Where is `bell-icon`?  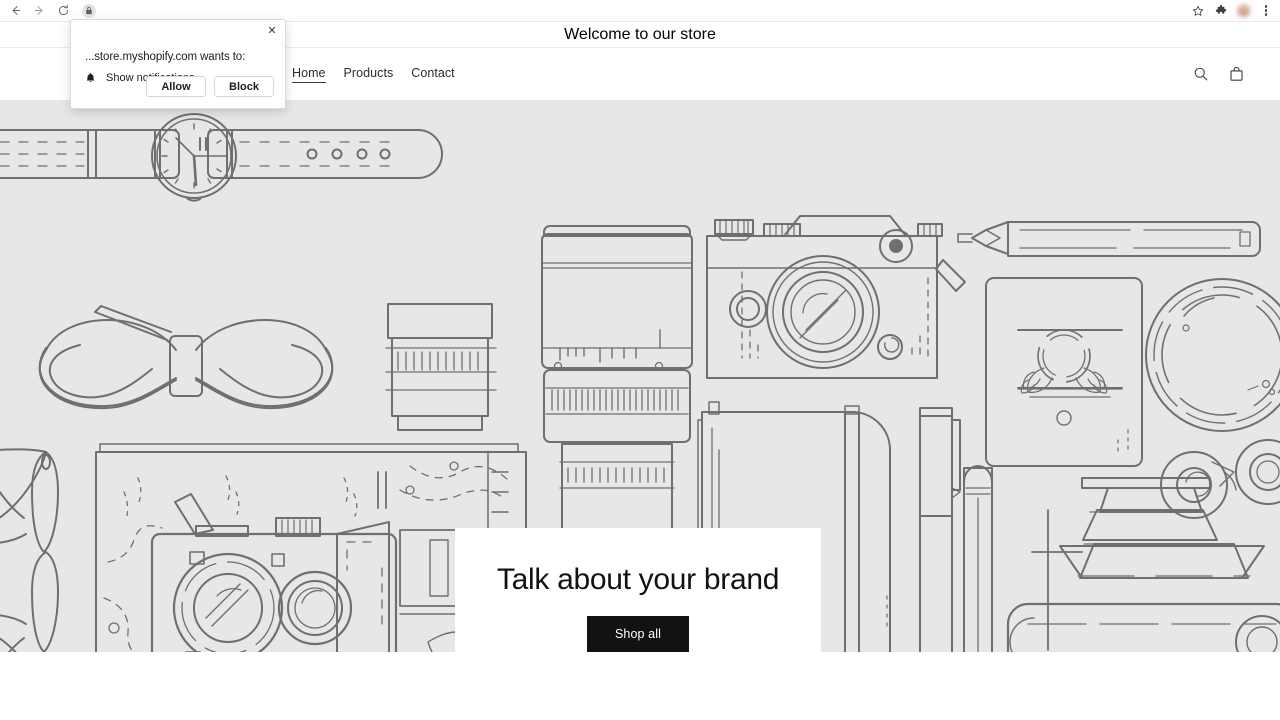
bell-icon is located at coordinates (90, 78).